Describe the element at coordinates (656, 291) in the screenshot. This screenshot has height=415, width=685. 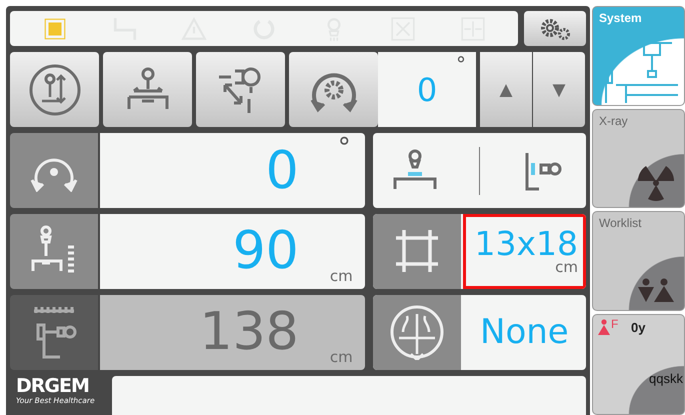
I see `people-icon` at that location.